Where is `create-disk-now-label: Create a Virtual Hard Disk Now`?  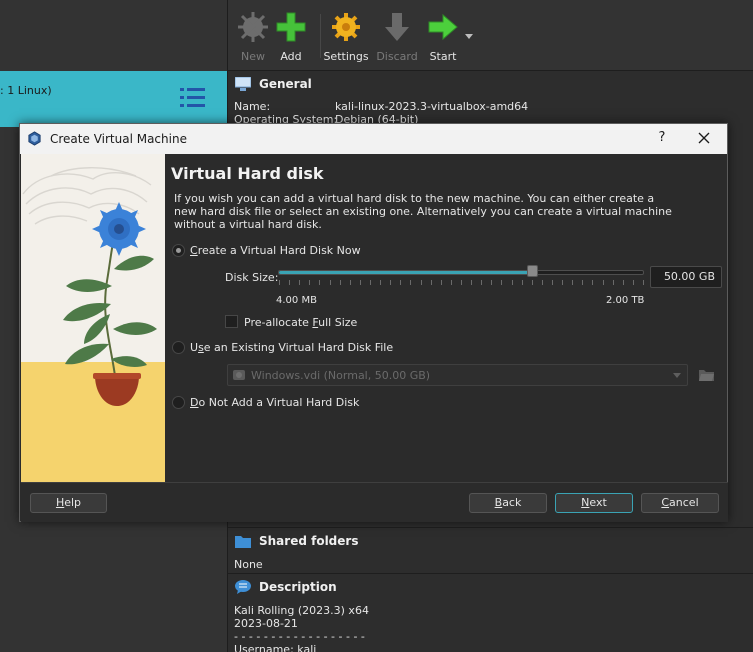
create-disk-now-label: Create a Virtual Hard Disk Now is located at coordinates (275, 250).